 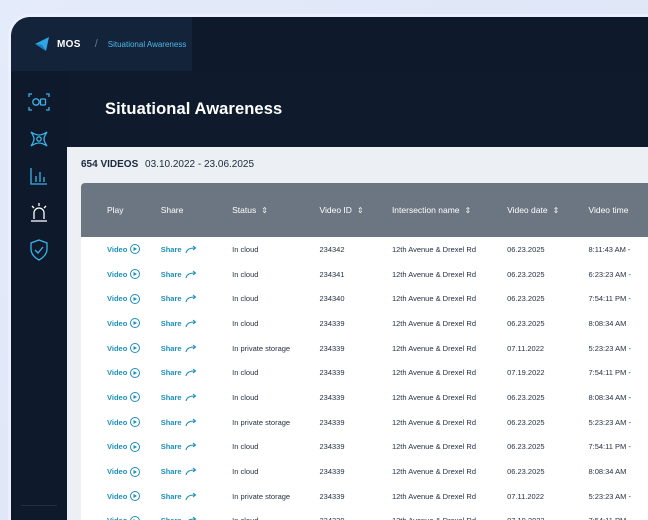 I want to click on header-intersection: Intersection name ⇕, so click(x=449, y=210).